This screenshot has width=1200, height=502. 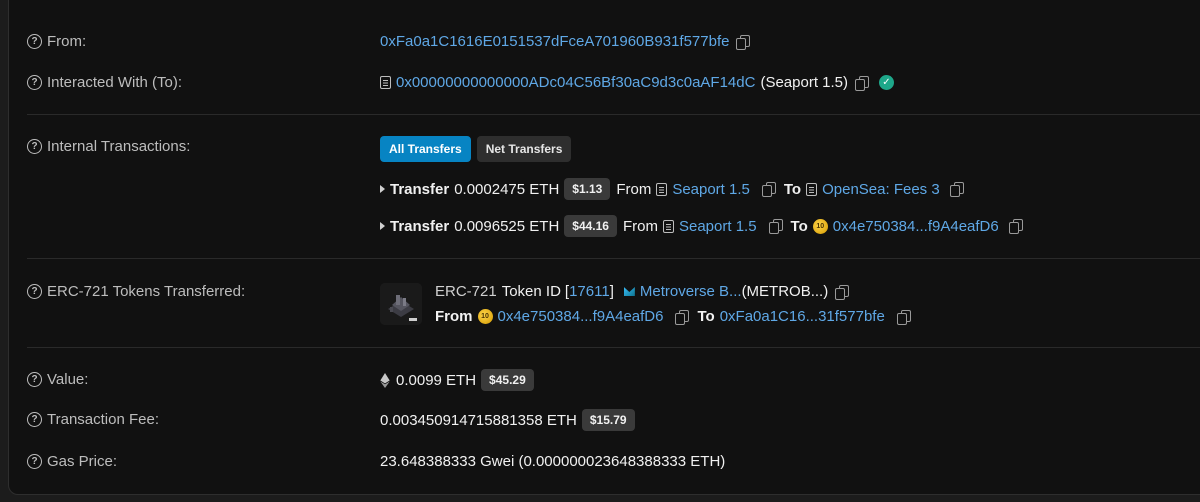 What do you see at coordinates (886, 82) in the screenshot?
I see `verified-check-icon: ✓` at bounding box center [886, 82].